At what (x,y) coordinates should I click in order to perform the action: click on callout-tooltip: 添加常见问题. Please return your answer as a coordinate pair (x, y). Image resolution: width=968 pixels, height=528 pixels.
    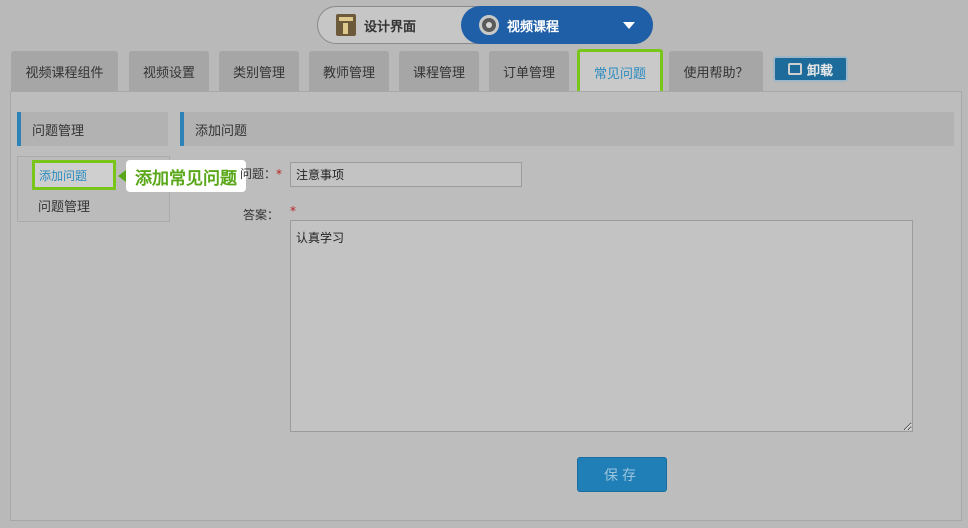
    Looking at the image, I should click on (182, 176).